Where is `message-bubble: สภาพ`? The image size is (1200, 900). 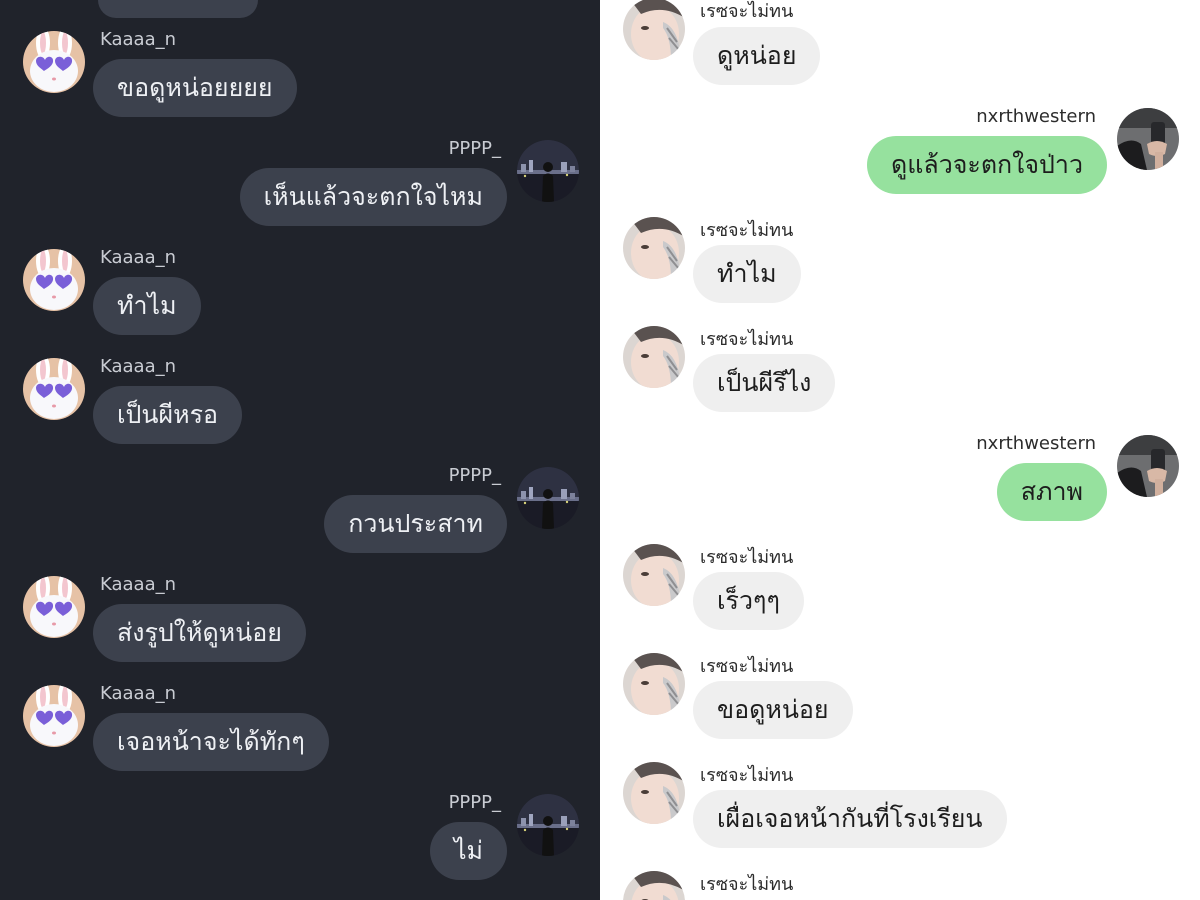
message-bubble: สภาพ is located at coordinates (1051, 492).